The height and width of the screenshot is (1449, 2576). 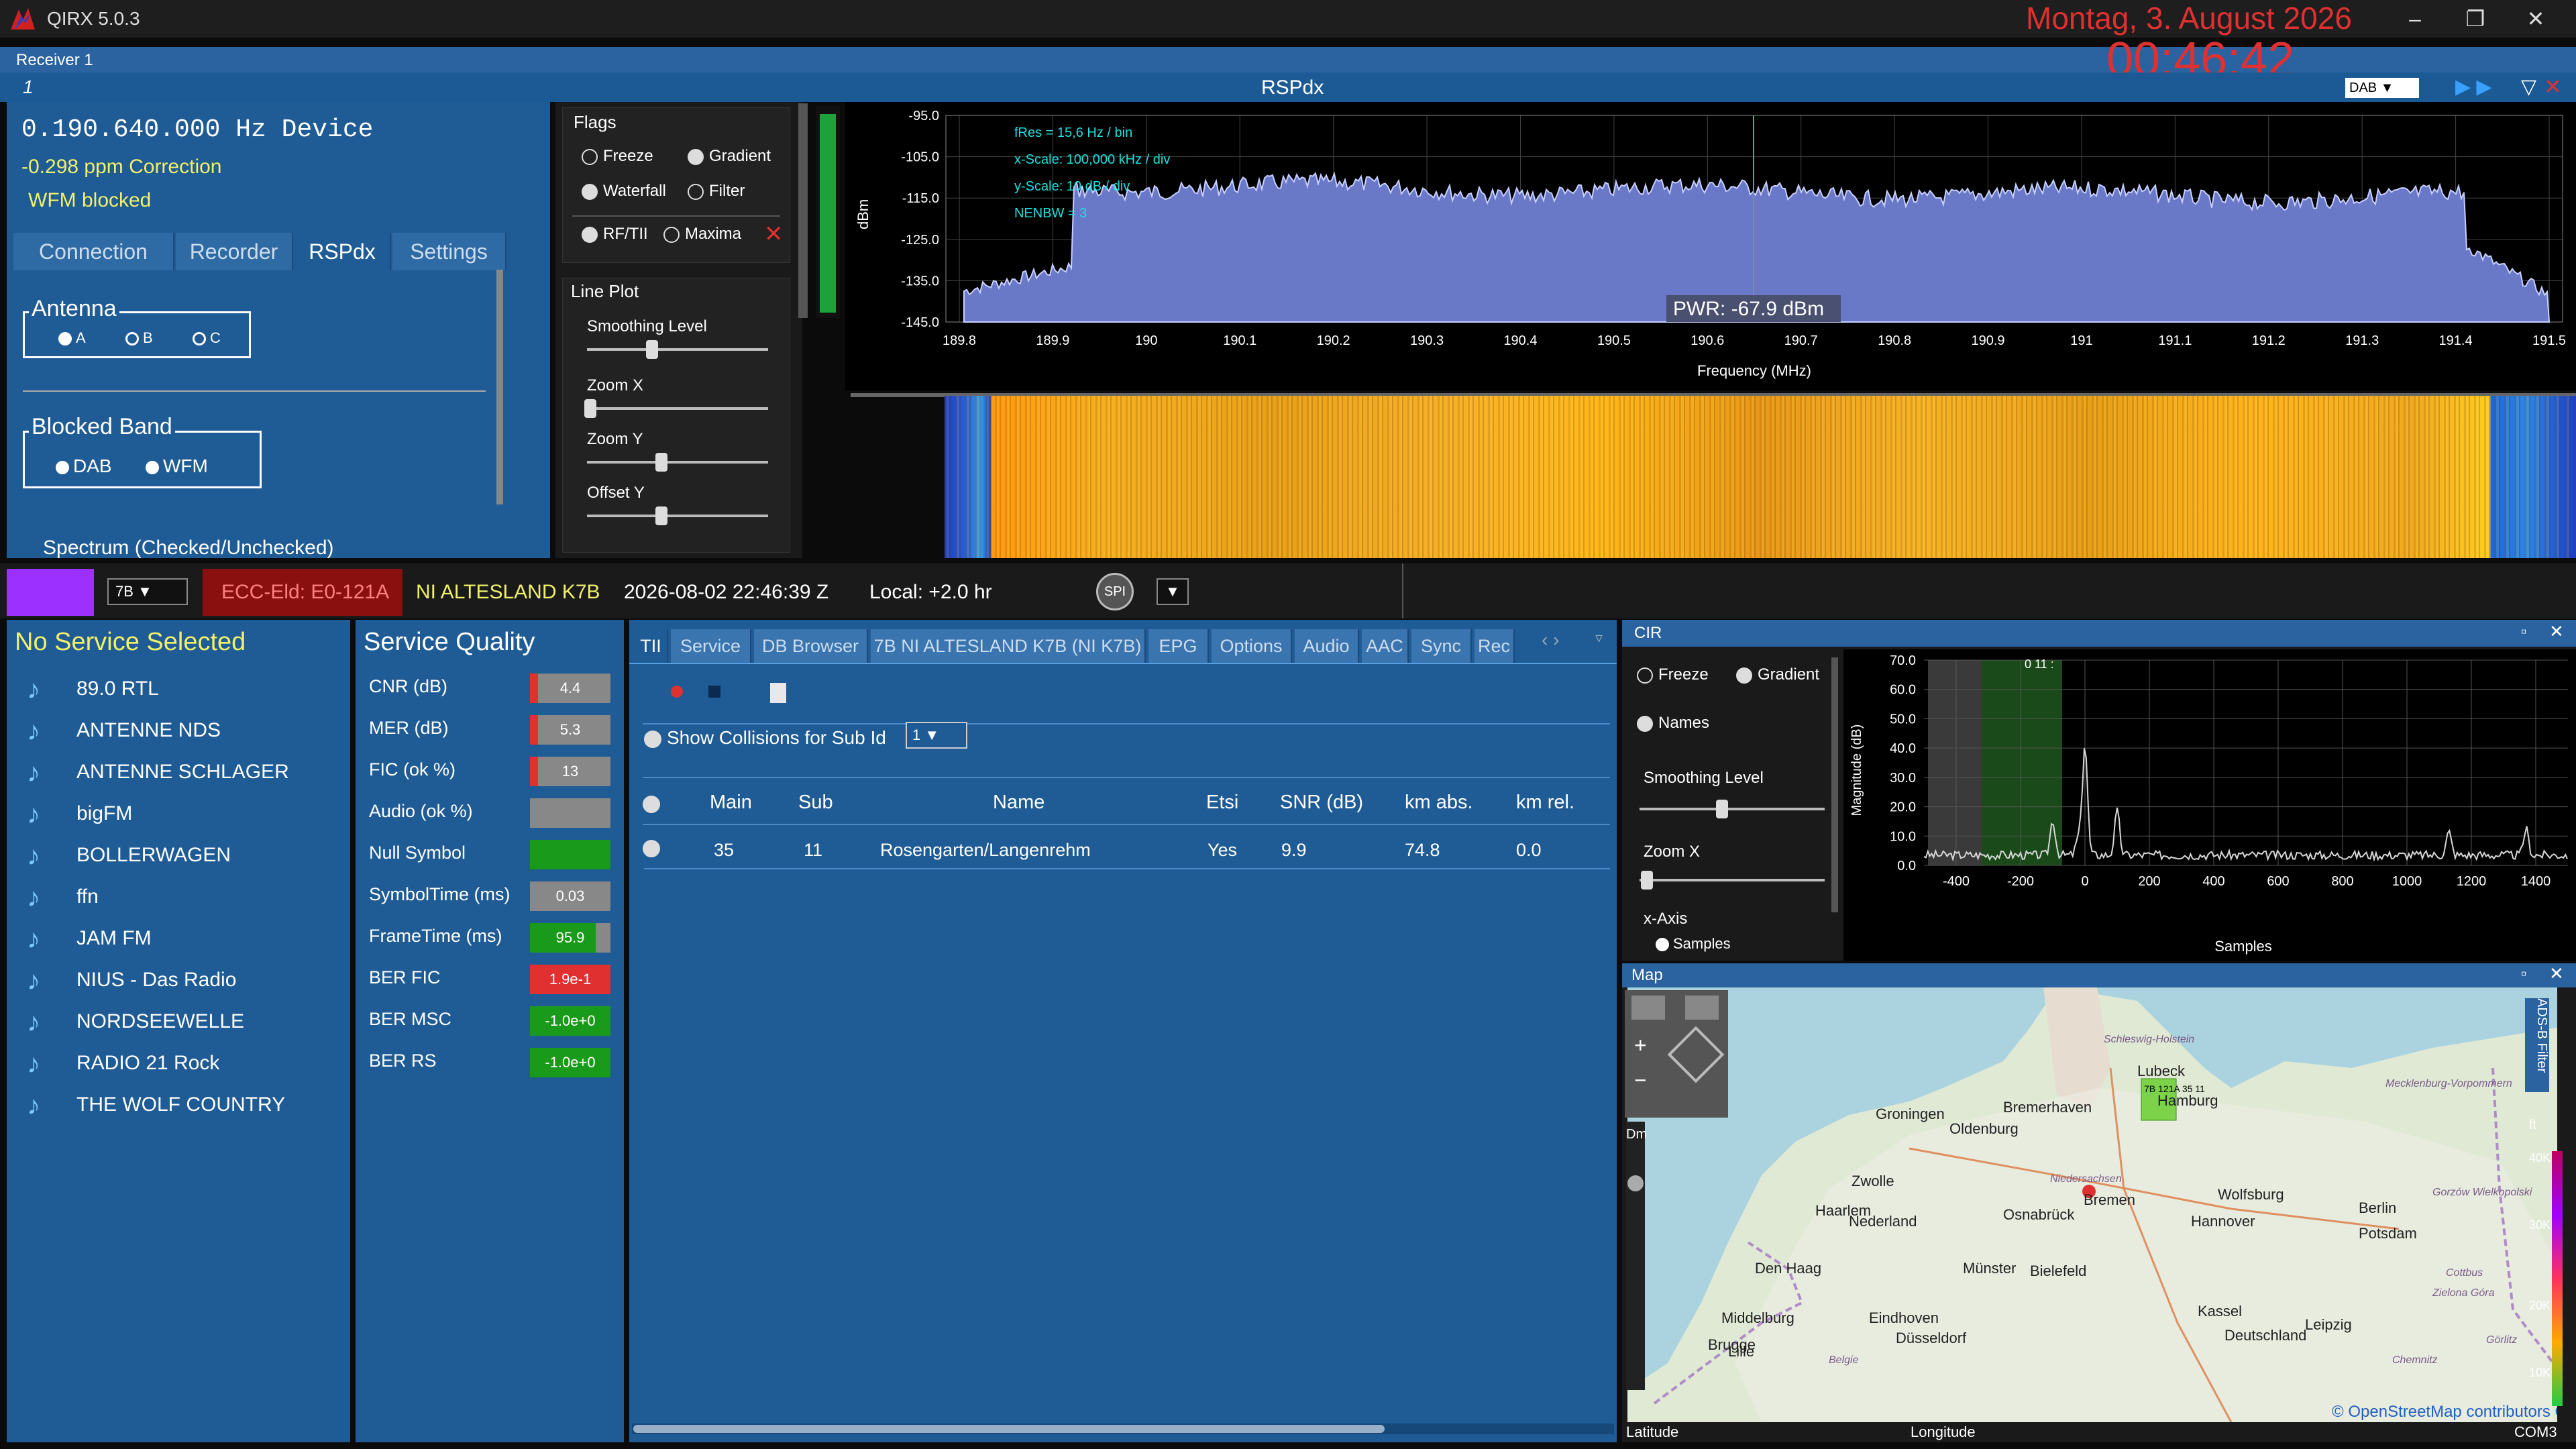 I want to click on tab-menu-icon: ▿, so click(x=1599, y=638).